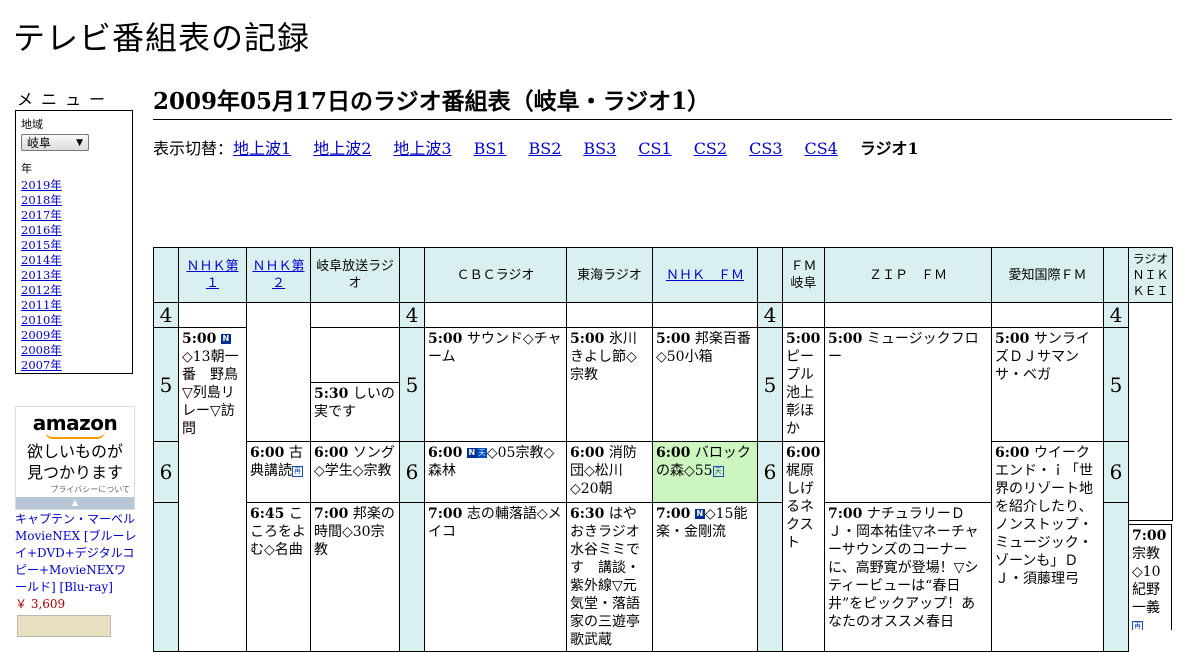  I want to click on switch-link-bs1: BS1, so click(490, 148).